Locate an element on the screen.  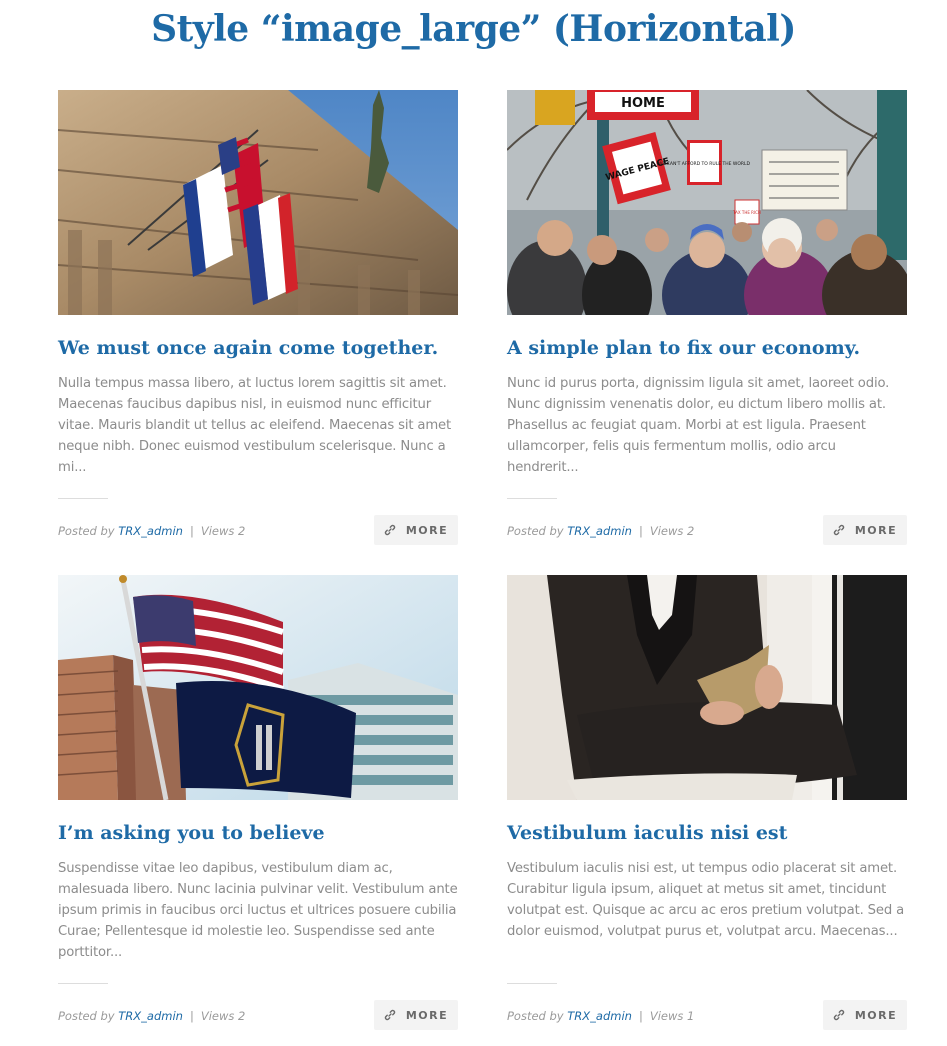
post-title: I’m asking you to believe is located at coordinates (258, 833).